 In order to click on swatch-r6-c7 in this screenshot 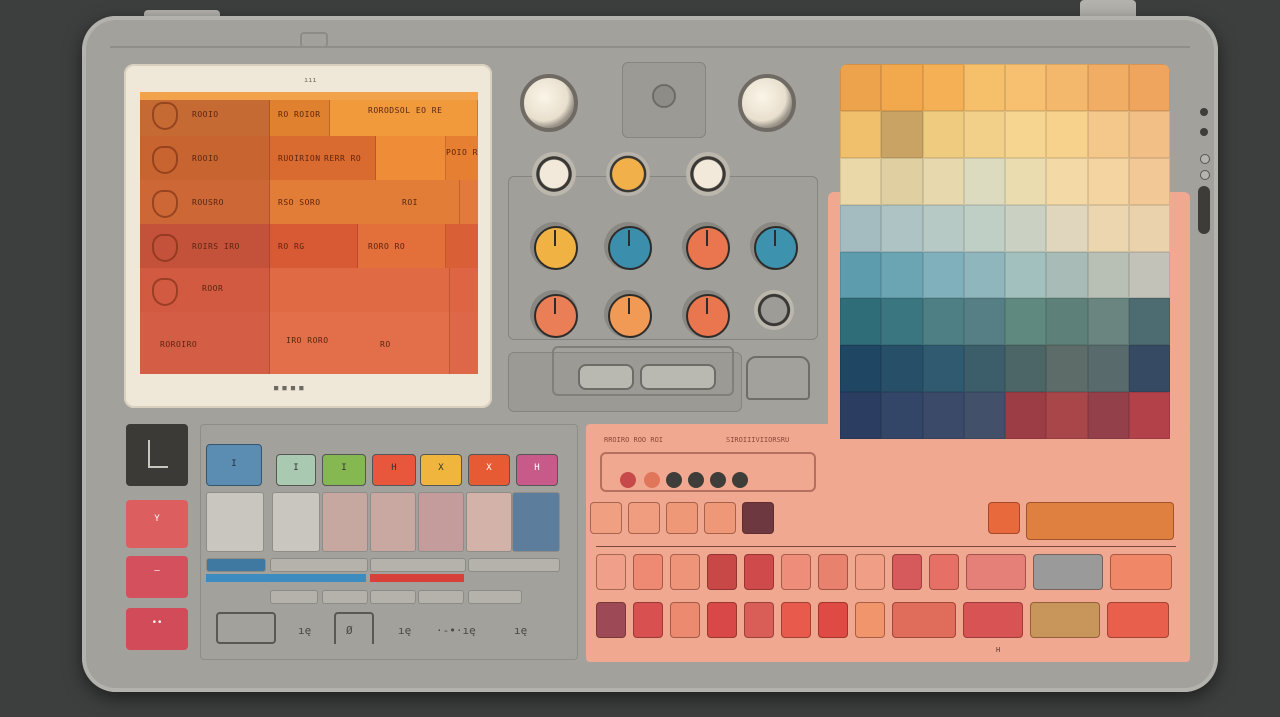, I will do `click(1108, 322)`.